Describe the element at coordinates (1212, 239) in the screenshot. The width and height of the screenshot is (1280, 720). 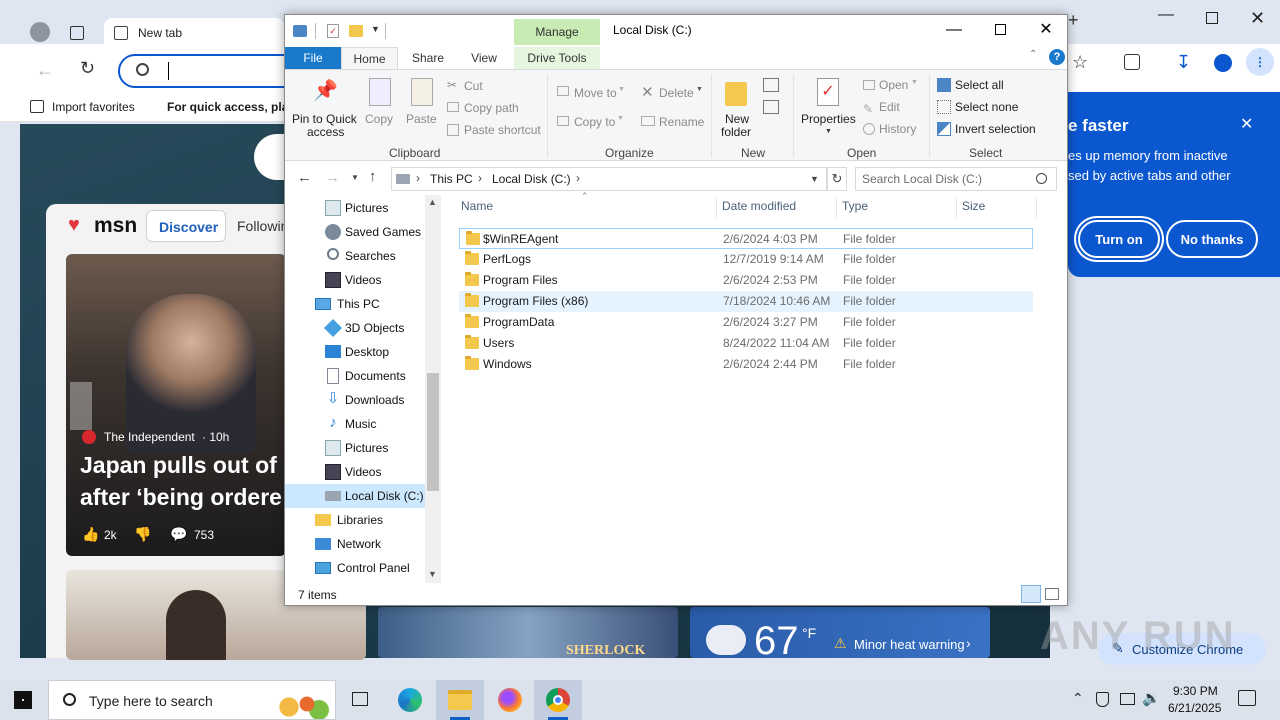
I see `no-thanks-button: No thanks` at that location.